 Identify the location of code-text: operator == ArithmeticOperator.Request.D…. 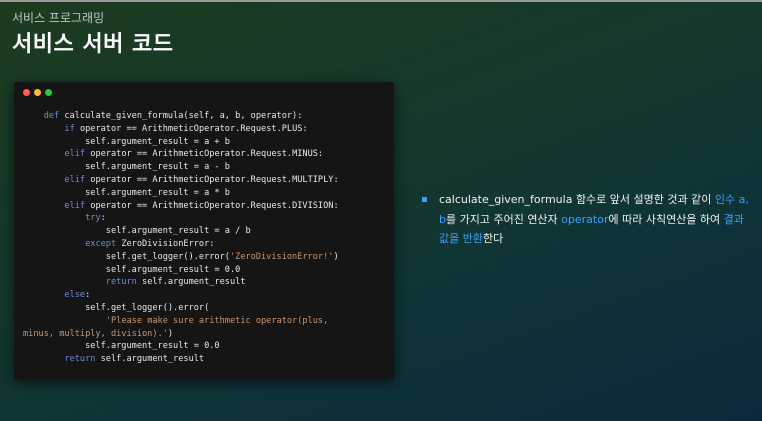
(212, 205).